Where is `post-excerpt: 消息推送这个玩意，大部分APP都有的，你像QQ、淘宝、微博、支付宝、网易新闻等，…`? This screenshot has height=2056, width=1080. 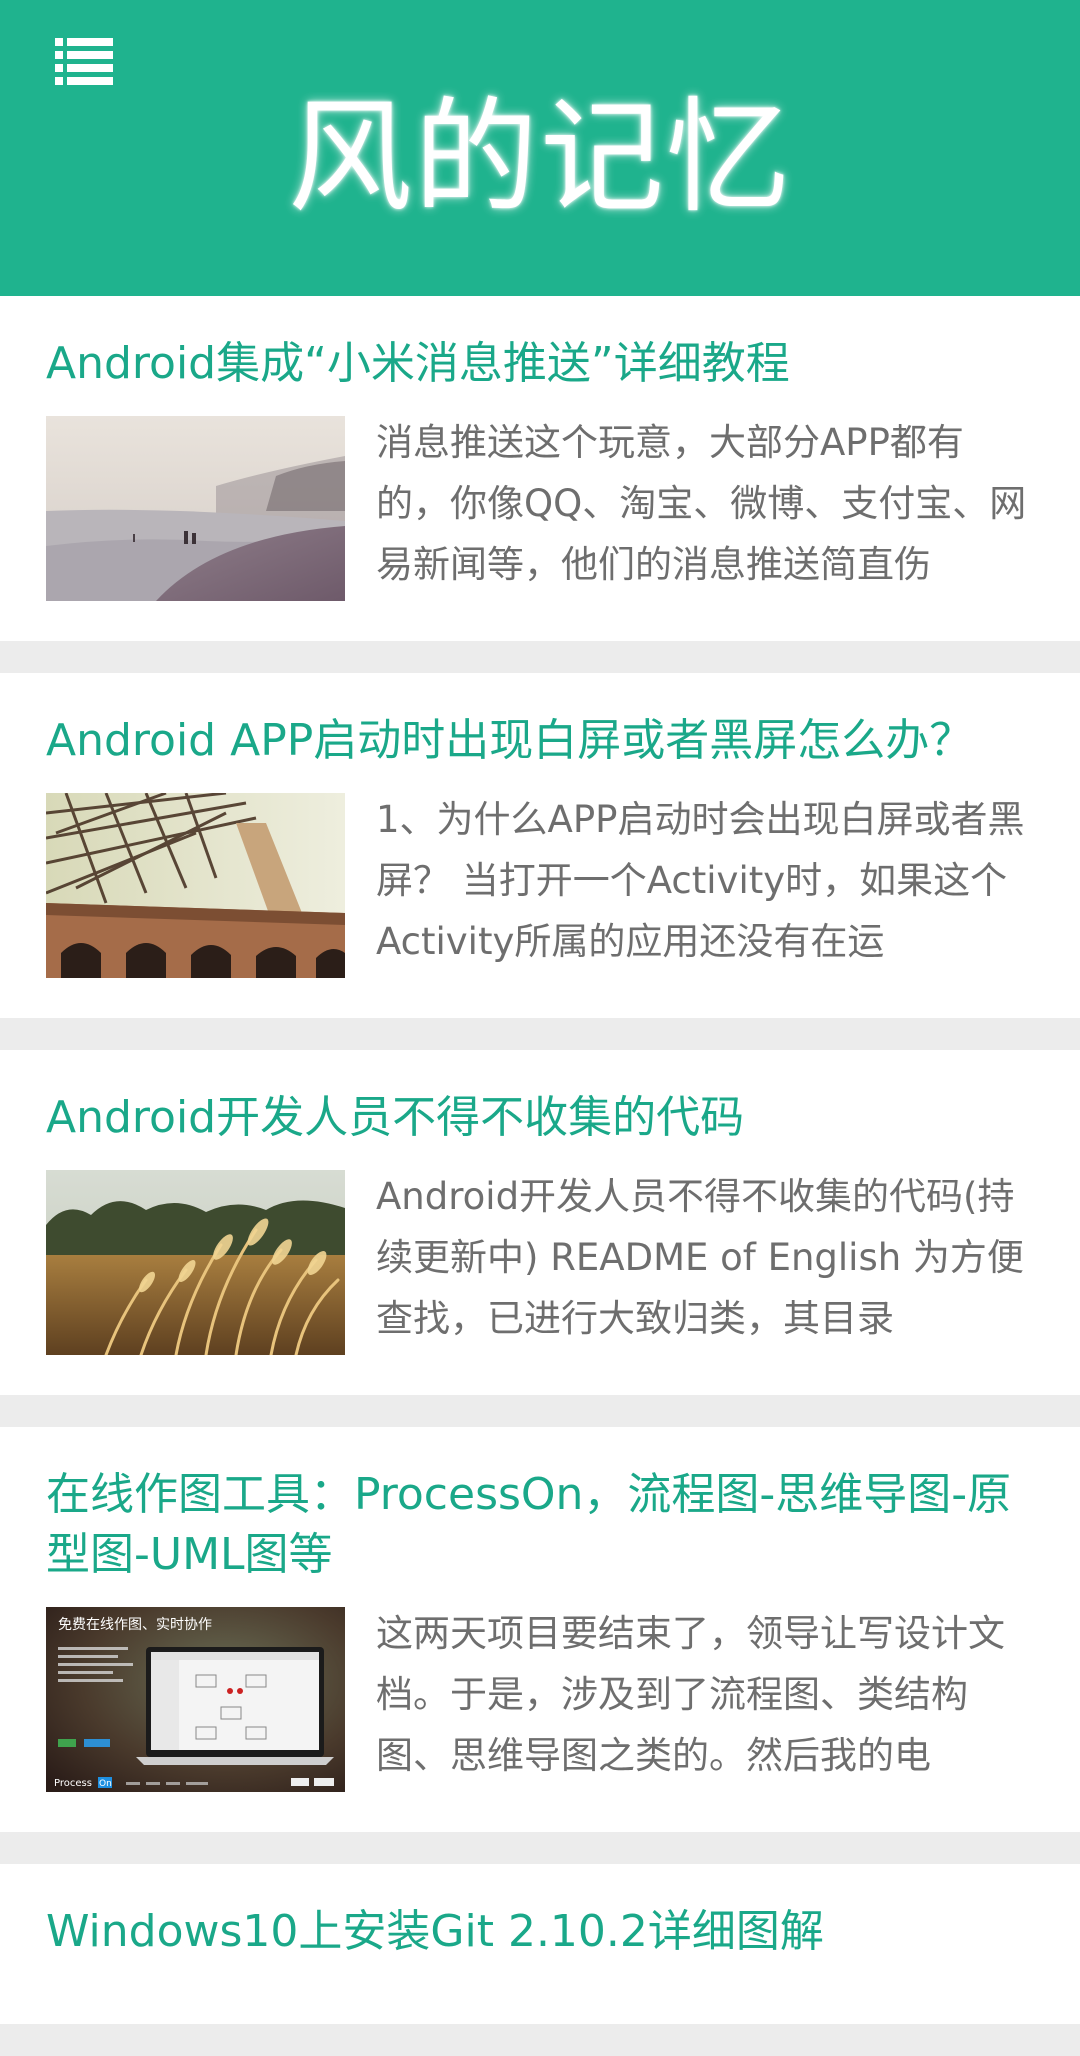
post-excerpt: 消息推送这个玩意，大部分APP都有的，你像QQ、淘宝、微博、支付宝、网易新闻等，… is located at coordinates (701, 503).